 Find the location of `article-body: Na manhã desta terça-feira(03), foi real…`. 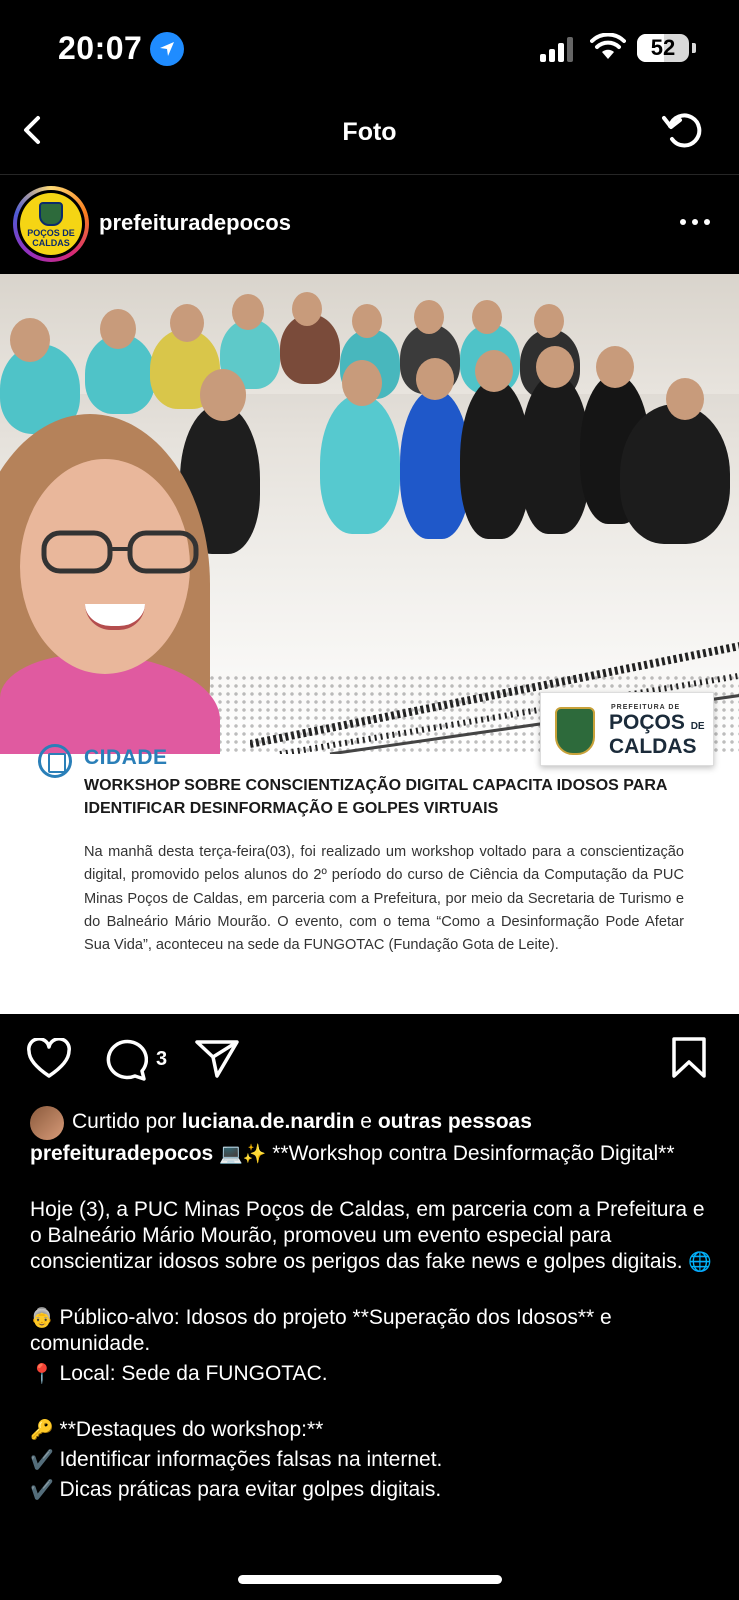

article-body: Na manhã desta terça-feira(03), foi real… is located at coordinates (384, 899).